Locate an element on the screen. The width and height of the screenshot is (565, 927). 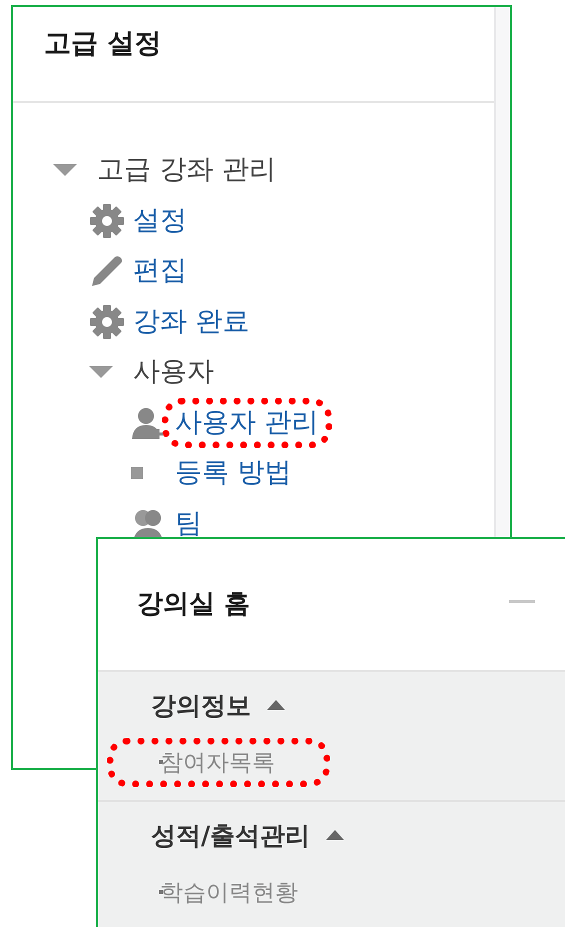
tree-item: 편집 is located at coordinates (160, 271).